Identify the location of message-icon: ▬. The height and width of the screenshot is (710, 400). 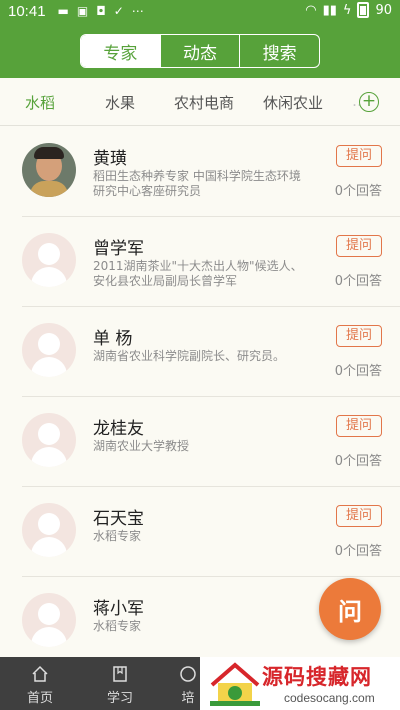
(63, 11).